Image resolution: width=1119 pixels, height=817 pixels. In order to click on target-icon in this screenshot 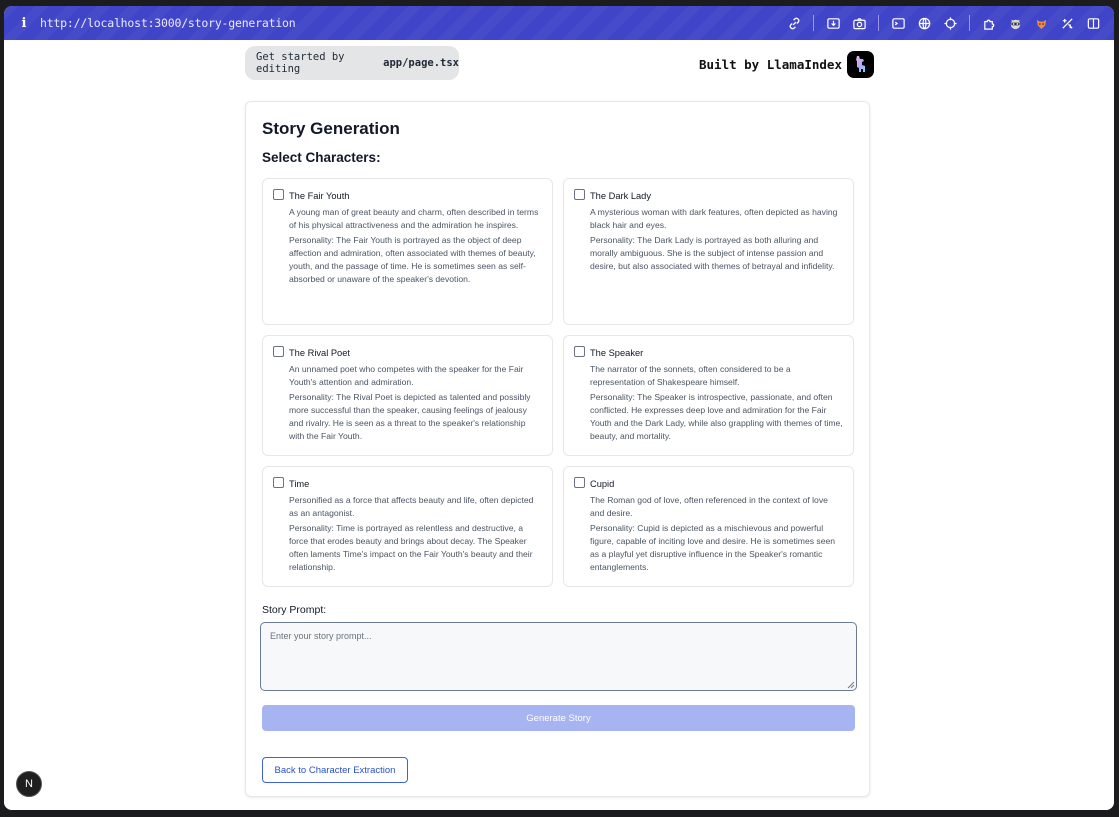, I will do `click(950, 23)`.